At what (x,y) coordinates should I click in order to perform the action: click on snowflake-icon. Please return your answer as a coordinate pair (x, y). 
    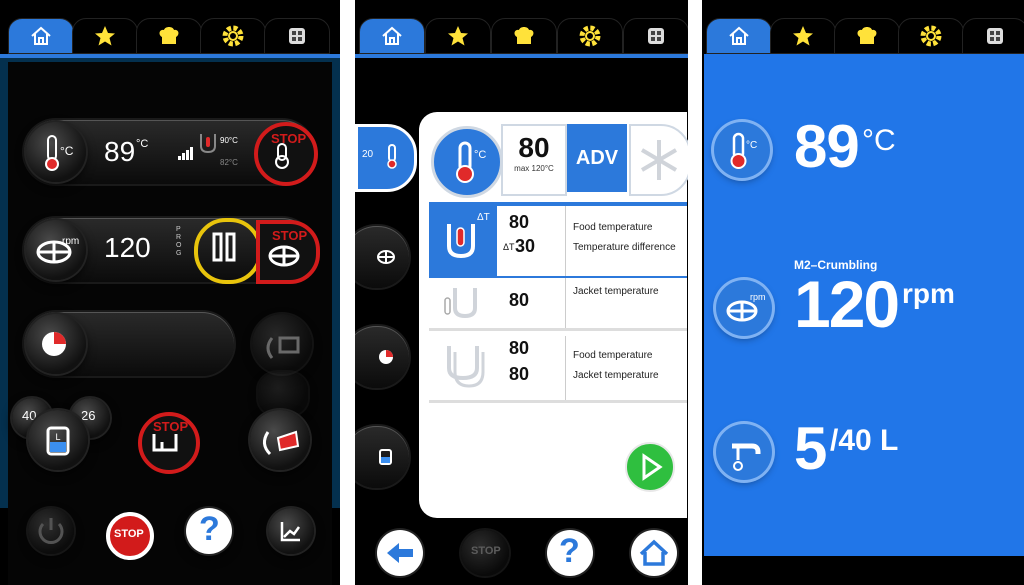
    Looking at the image, I should click on (659, 160).